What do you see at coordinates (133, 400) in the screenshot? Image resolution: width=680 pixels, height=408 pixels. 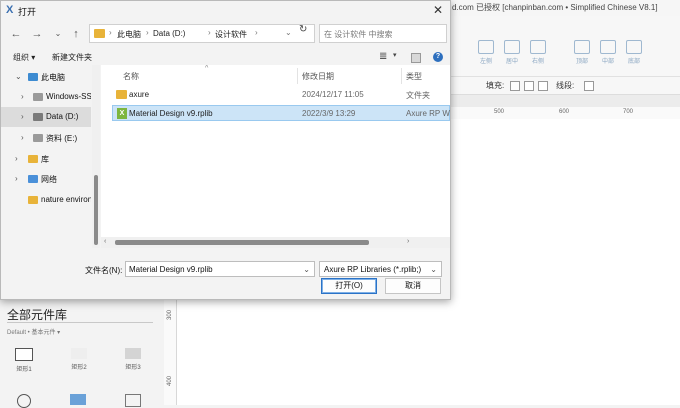 I see `placeholder-widget-icon` at bounding box center [133, 400].